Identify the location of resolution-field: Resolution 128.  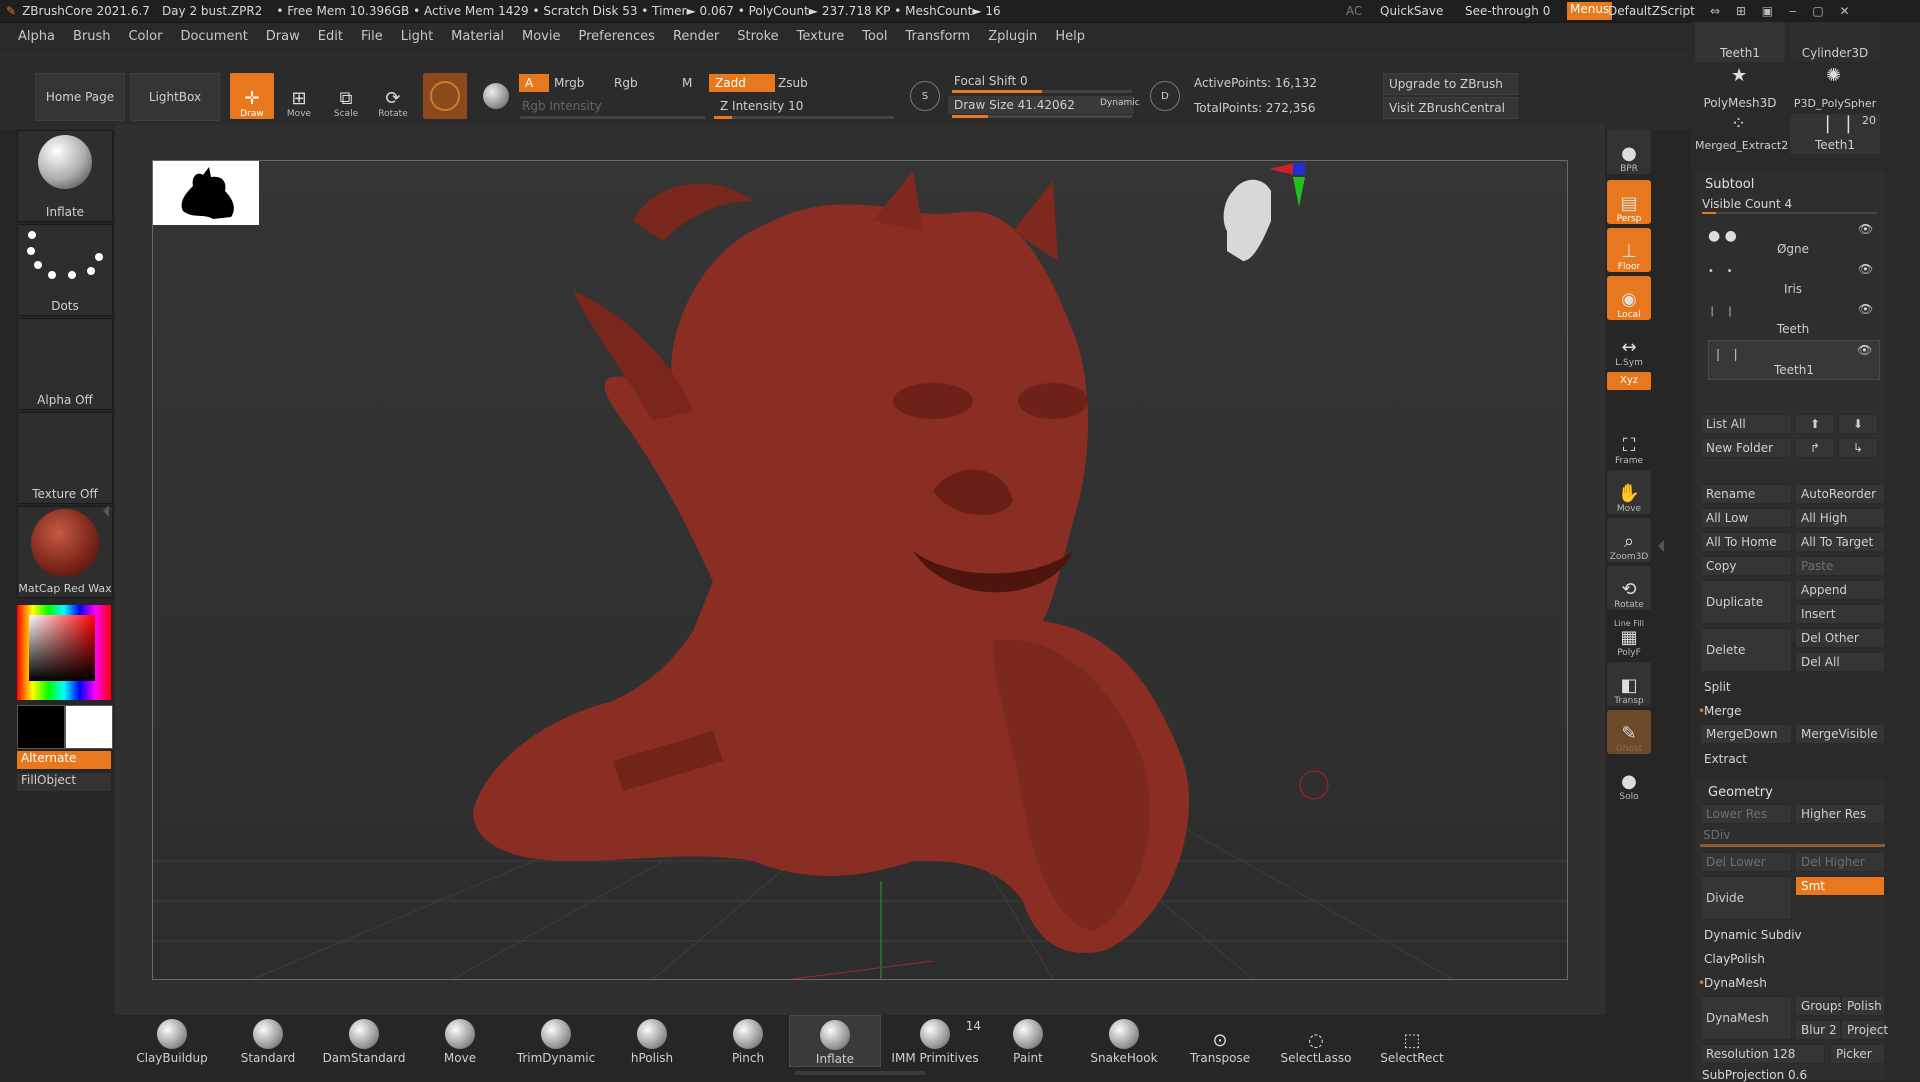
(1762, 1054).